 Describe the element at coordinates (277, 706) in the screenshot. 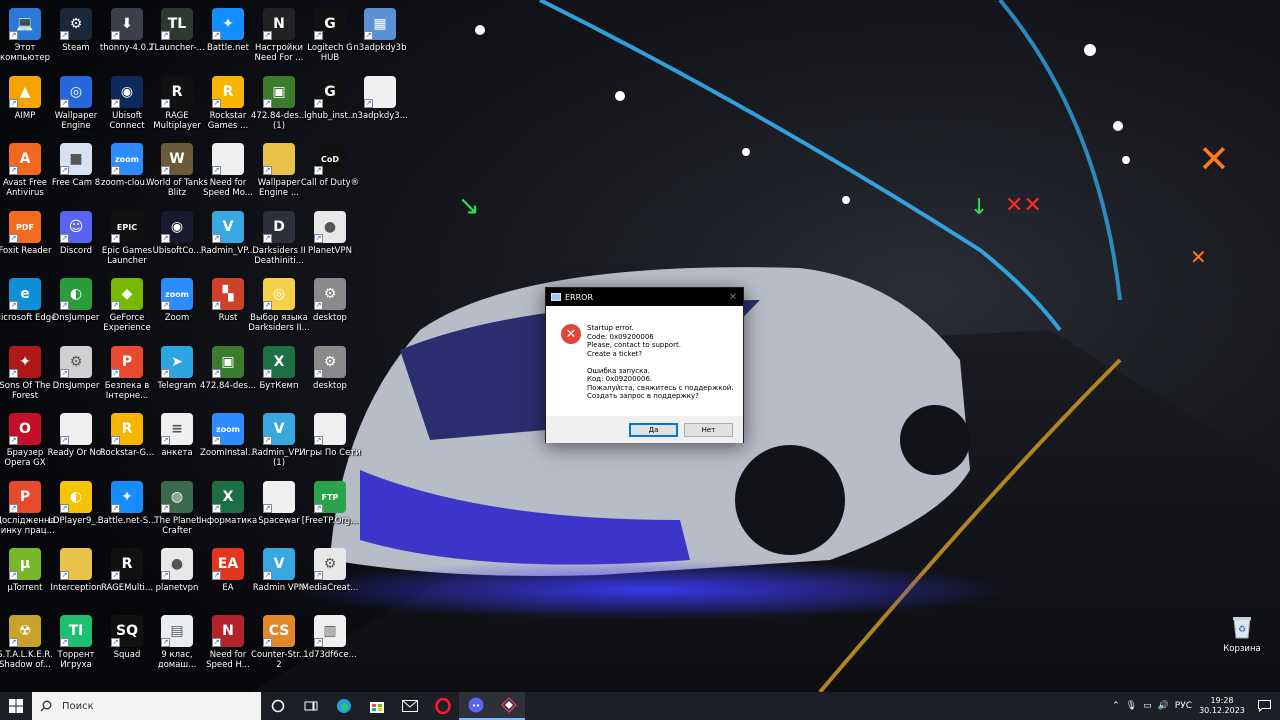

I see `cortana-icon` at that location.